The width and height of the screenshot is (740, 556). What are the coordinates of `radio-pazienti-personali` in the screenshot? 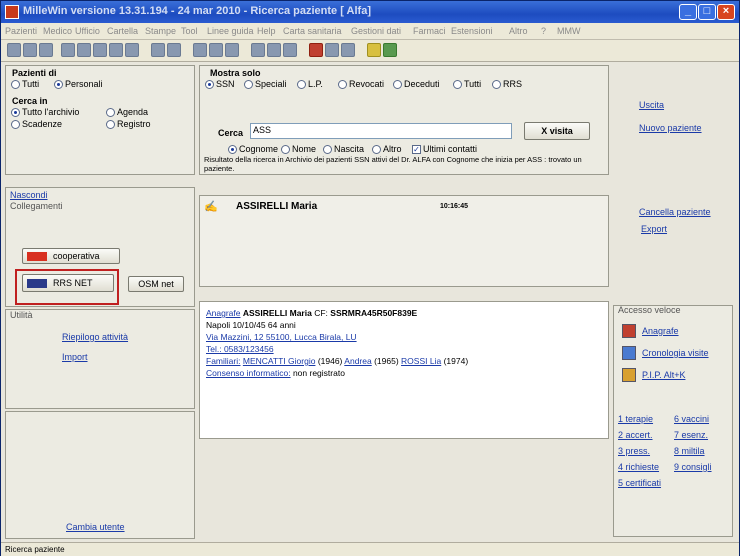 It's located at (58, 84).